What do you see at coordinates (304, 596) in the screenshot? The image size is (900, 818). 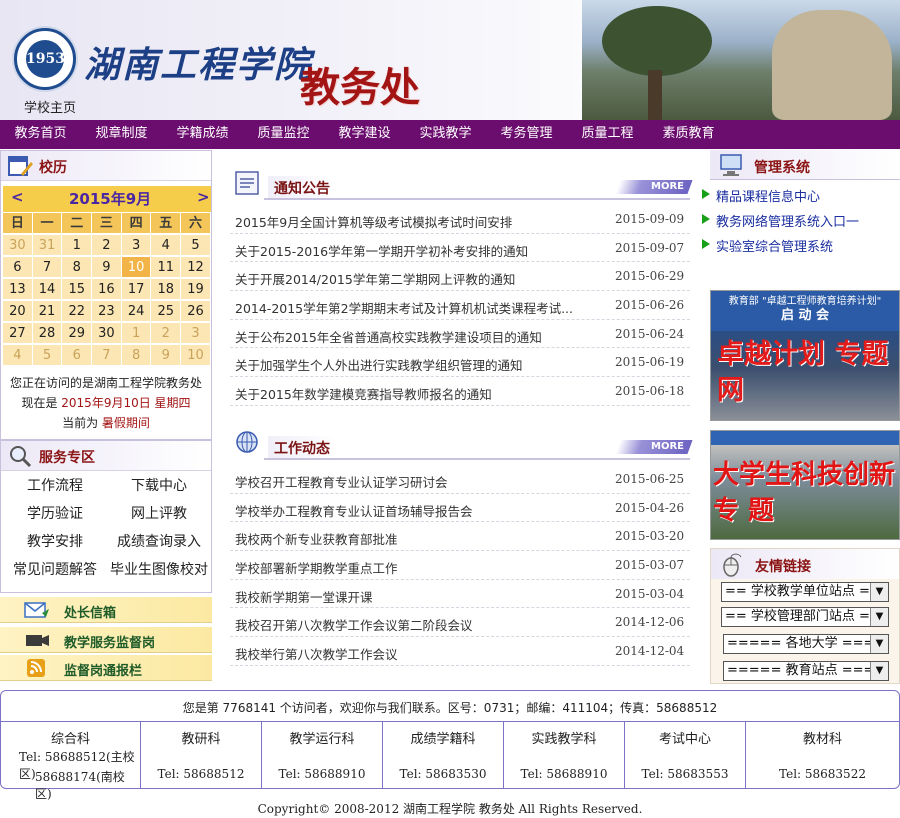 I see `work-news-title: 我校新学期第一堂课开课` at bounding box center [304, 596].